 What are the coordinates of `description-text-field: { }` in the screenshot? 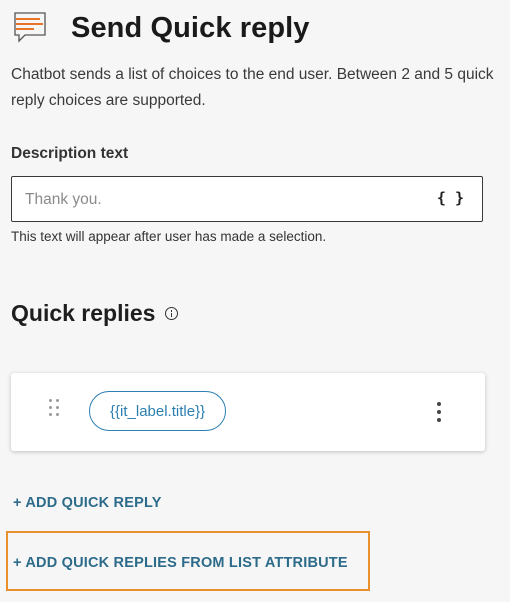 It's located at (247, 199).